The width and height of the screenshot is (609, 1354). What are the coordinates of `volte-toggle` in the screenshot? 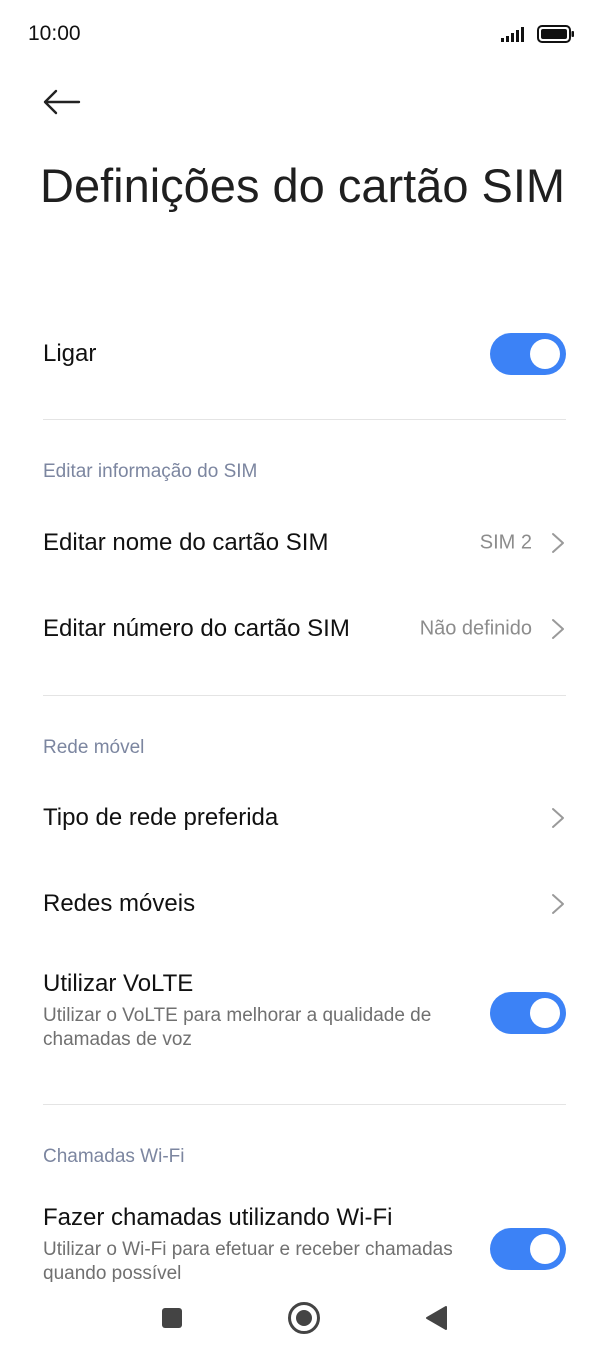 It's located at (528, 1013).